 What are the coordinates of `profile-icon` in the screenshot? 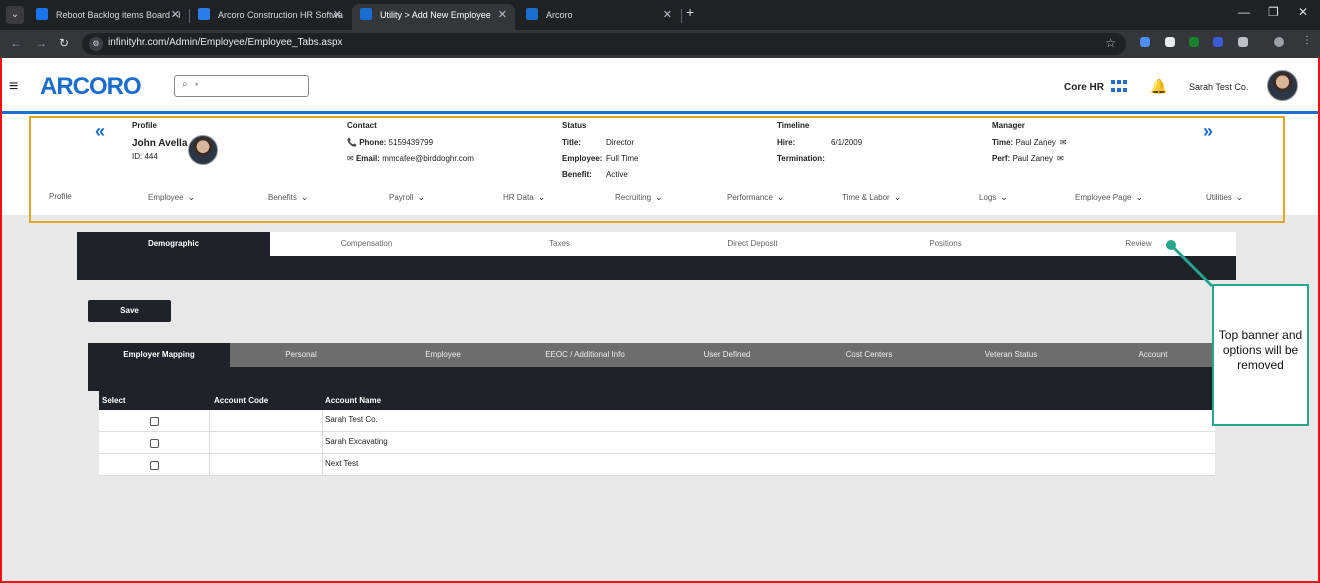 It's located at (1279, 42).